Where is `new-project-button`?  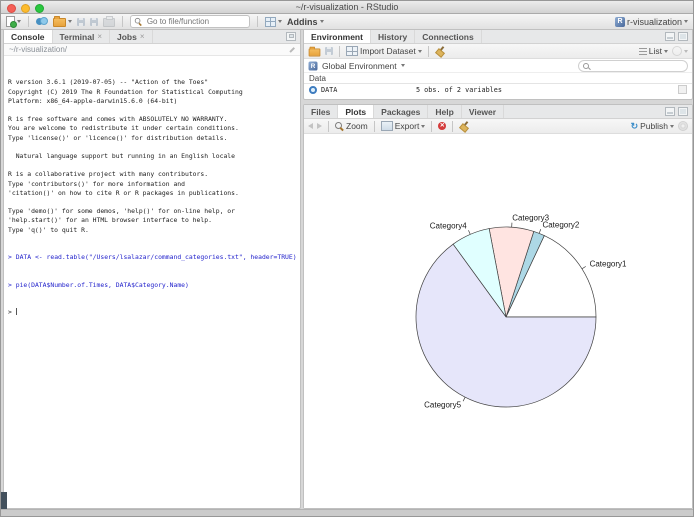 new-project-button is located at coordinates (42, 21).